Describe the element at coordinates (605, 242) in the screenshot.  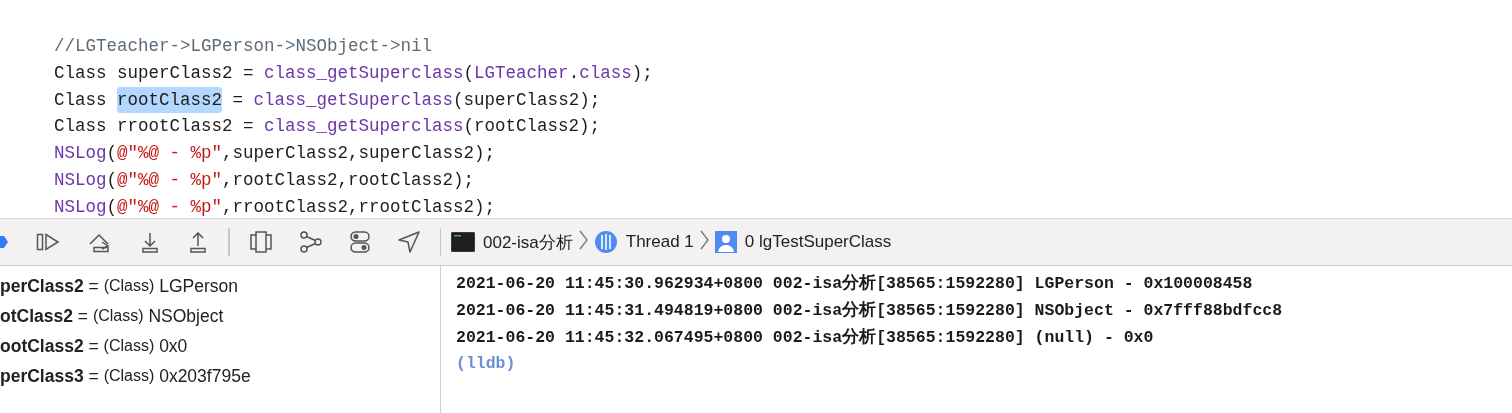
I see `thread-icon` at that location.